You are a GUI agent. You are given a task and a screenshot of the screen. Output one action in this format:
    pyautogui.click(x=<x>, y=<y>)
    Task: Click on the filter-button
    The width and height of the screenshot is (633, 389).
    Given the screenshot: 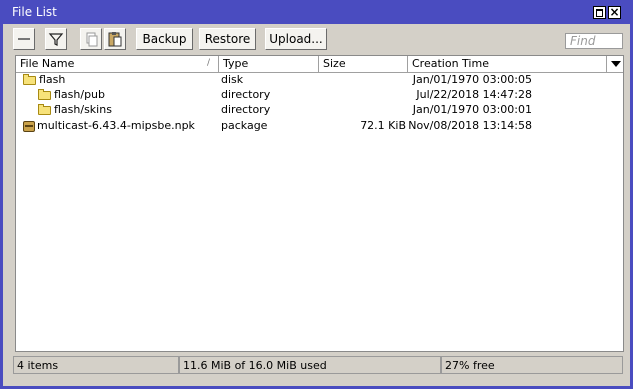 What is the action you would take?
    pyautogui.click(x=56, y=39)
    